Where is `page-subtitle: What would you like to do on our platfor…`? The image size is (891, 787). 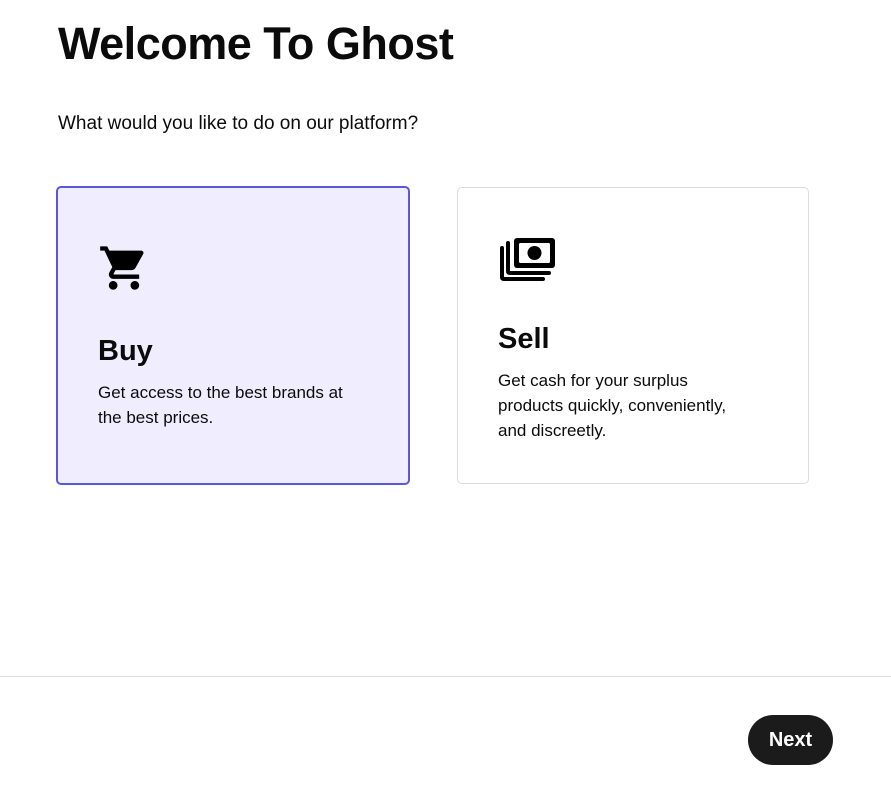 page-subtitle: What would you like to do on our platfor… is located at coordinates (238, 123).